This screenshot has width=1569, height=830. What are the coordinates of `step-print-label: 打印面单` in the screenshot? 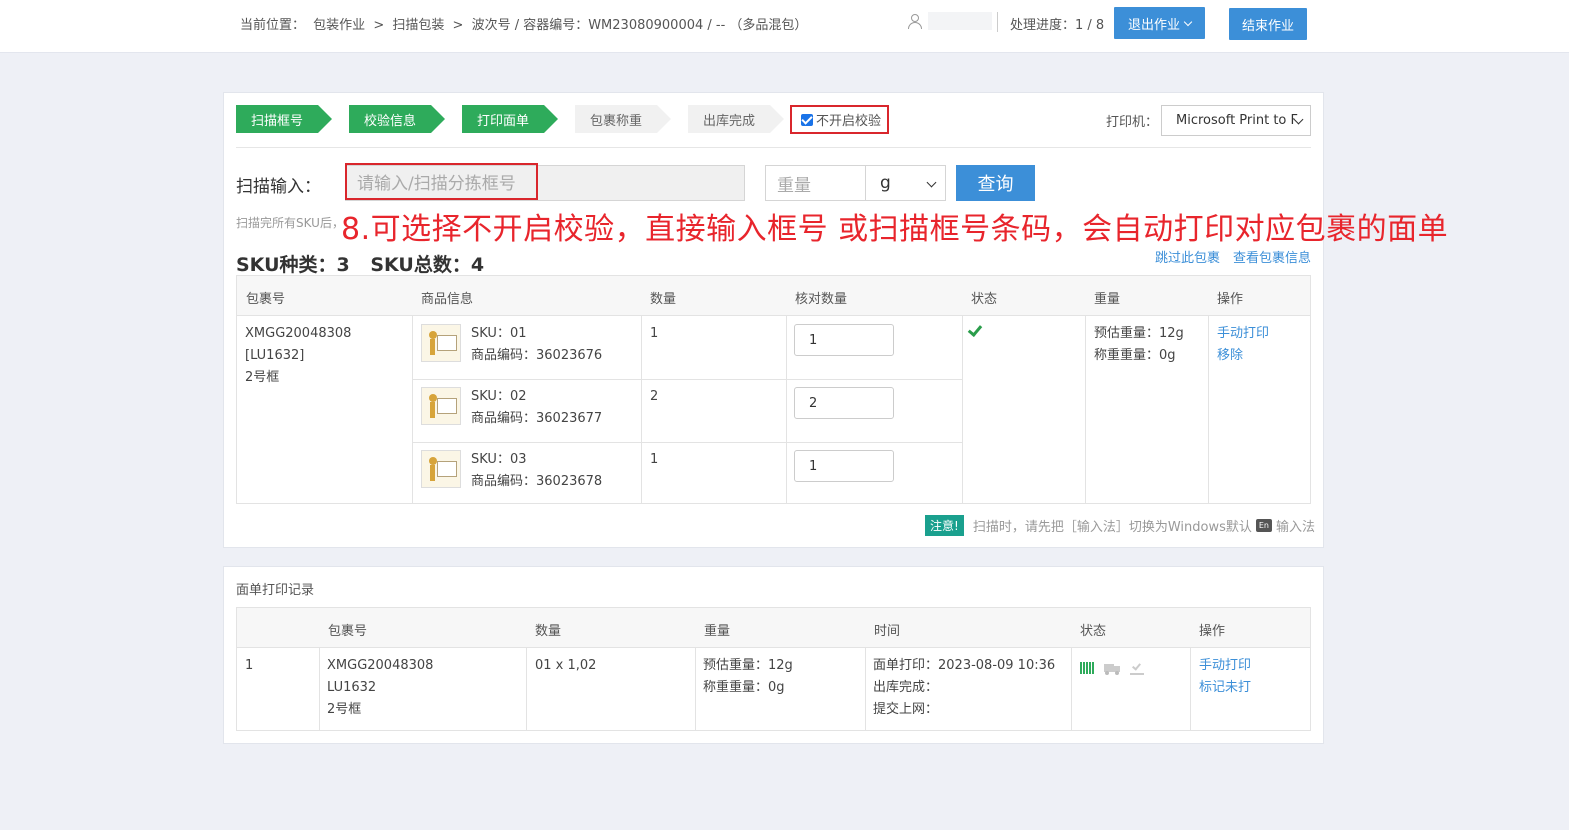 It's located at (510, 119).